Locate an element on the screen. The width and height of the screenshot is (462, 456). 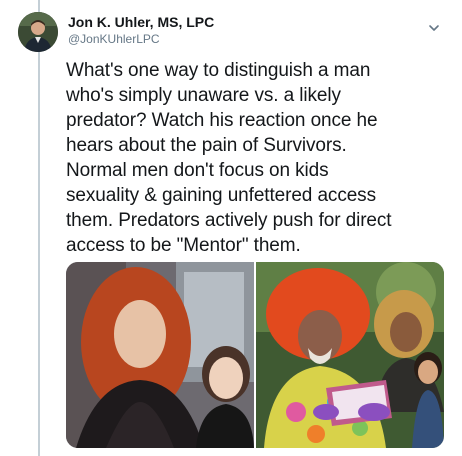
chevron-down-icon is located at coordinates (434, 28).